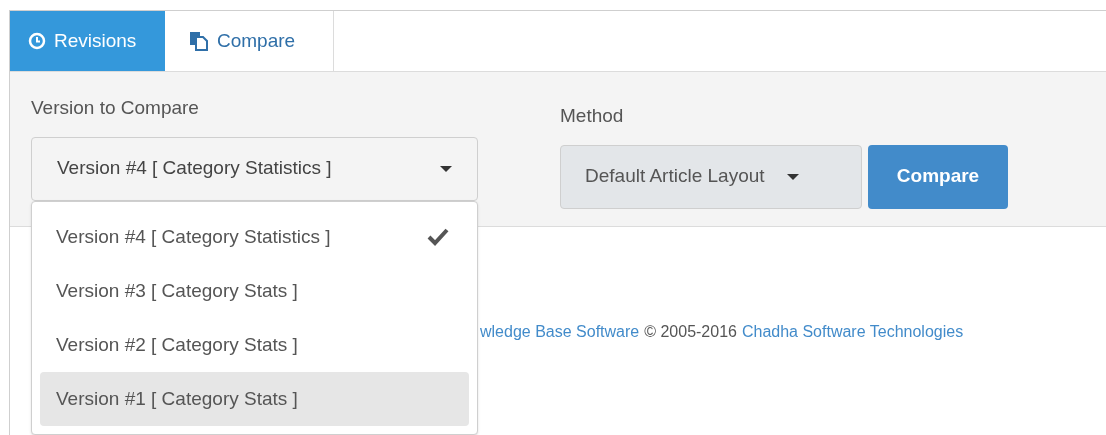 The image size is (1106, 435). What do you see at coordinates (690, 332) in the screenshot?
I see `copyright-text: © 2005-2016` at bounding box center [690, 332].